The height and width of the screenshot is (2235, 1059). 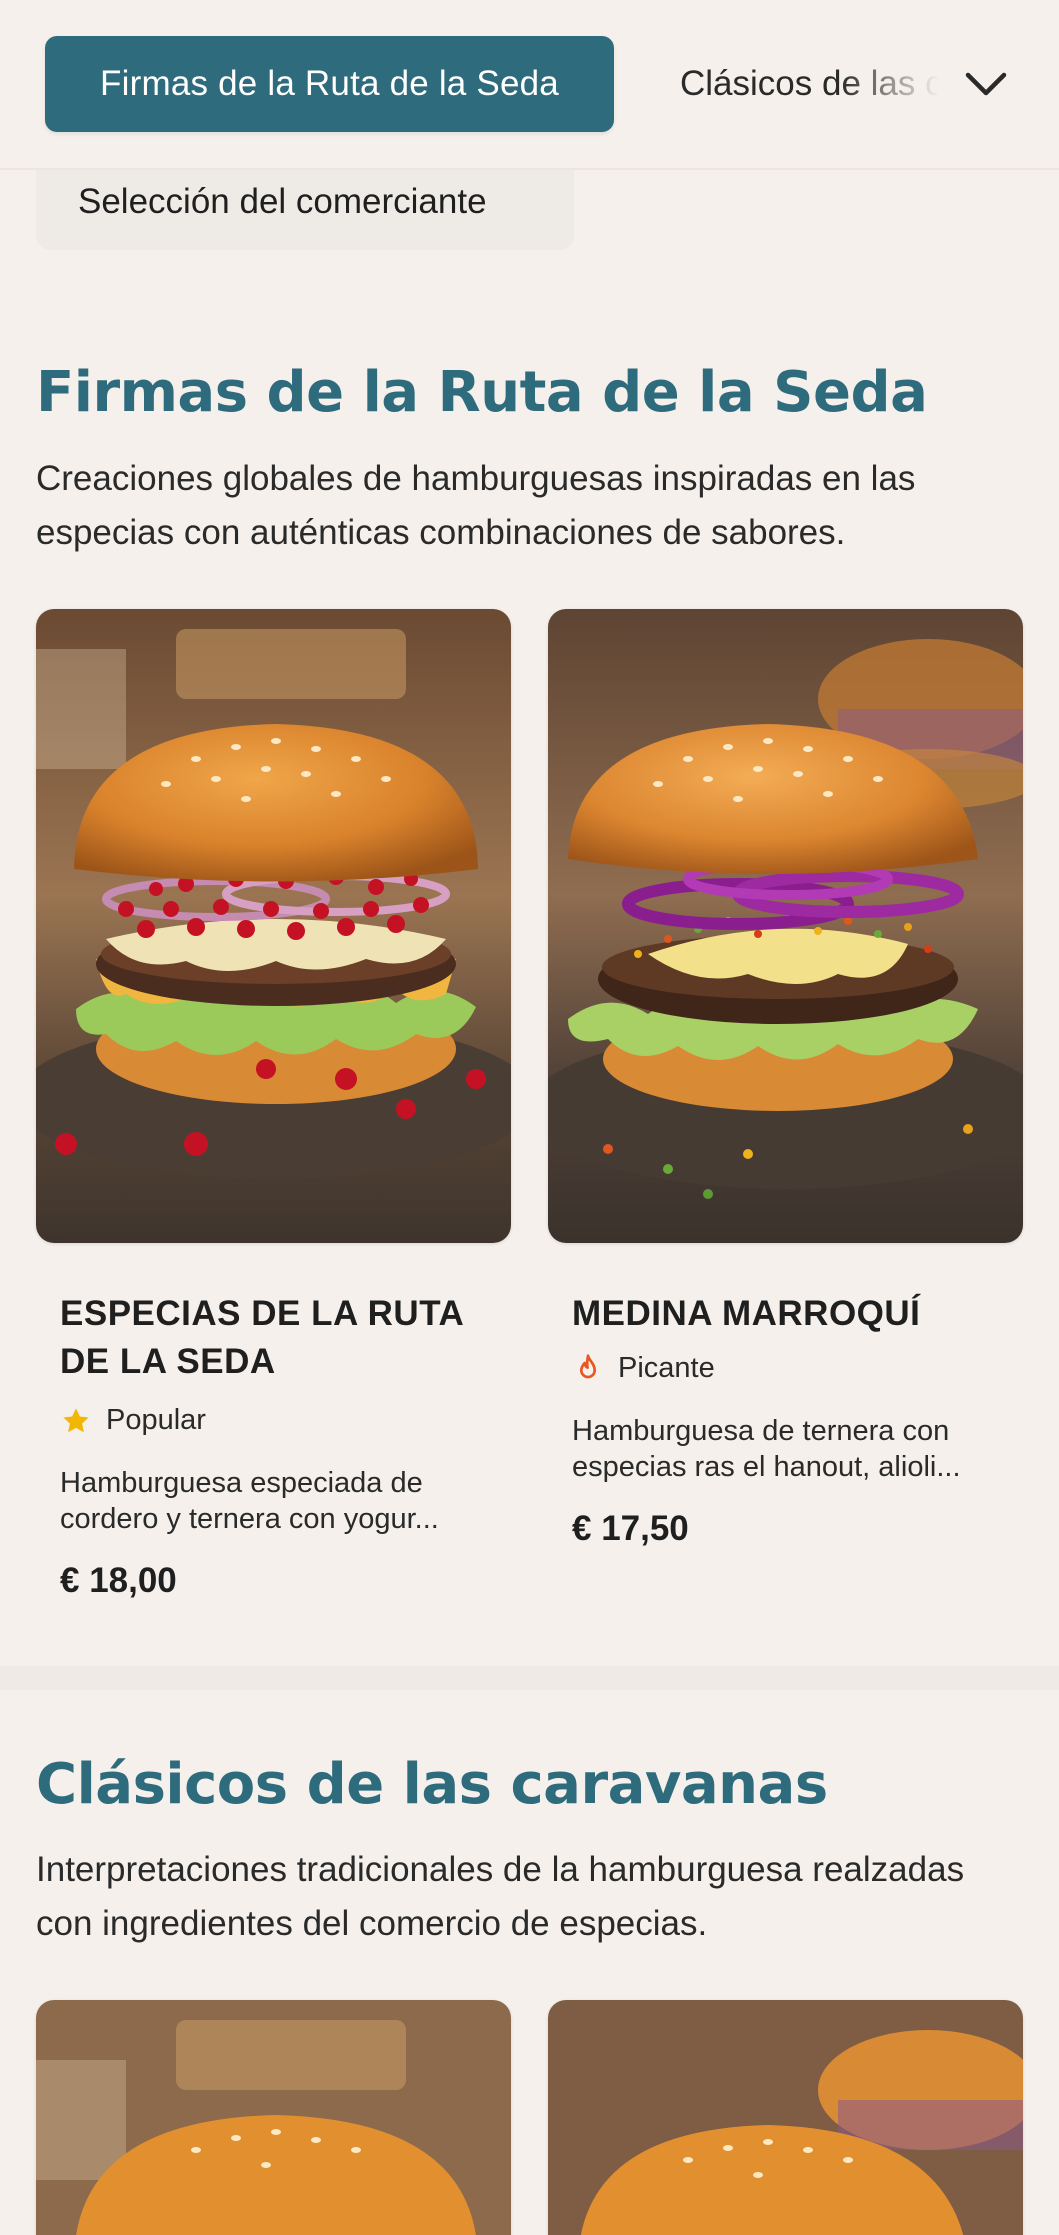 What do you see at coordinates (282, 201) in the screenshot?
I see `chip-label: Selección del comerciante` at bounding box center [282, 201].